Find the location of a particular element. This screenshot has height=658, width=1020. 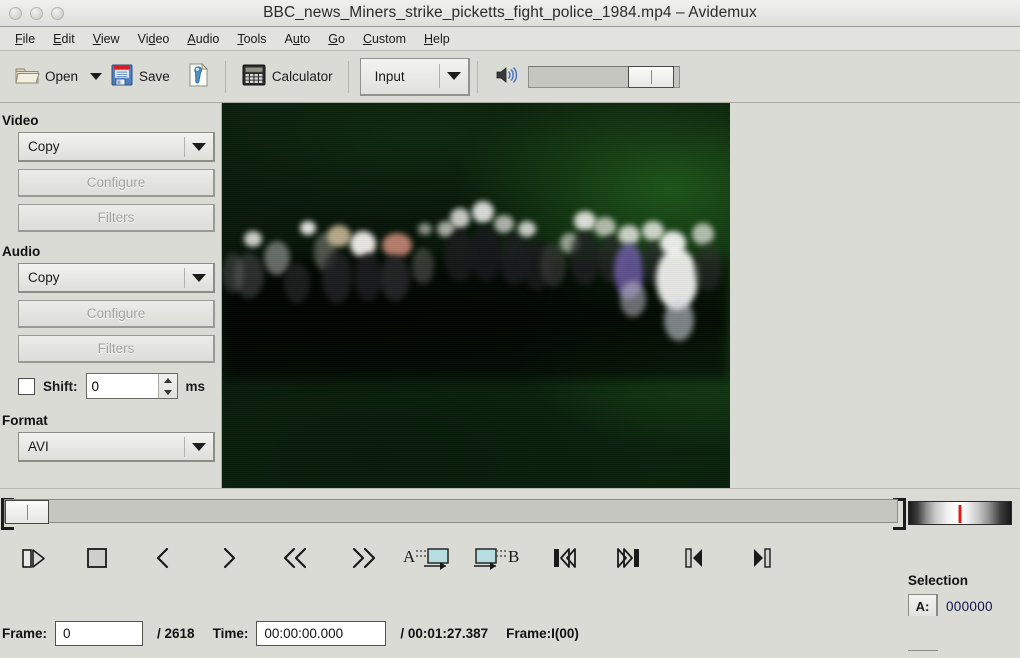

zoom-button is located at coordinates (57, 13).